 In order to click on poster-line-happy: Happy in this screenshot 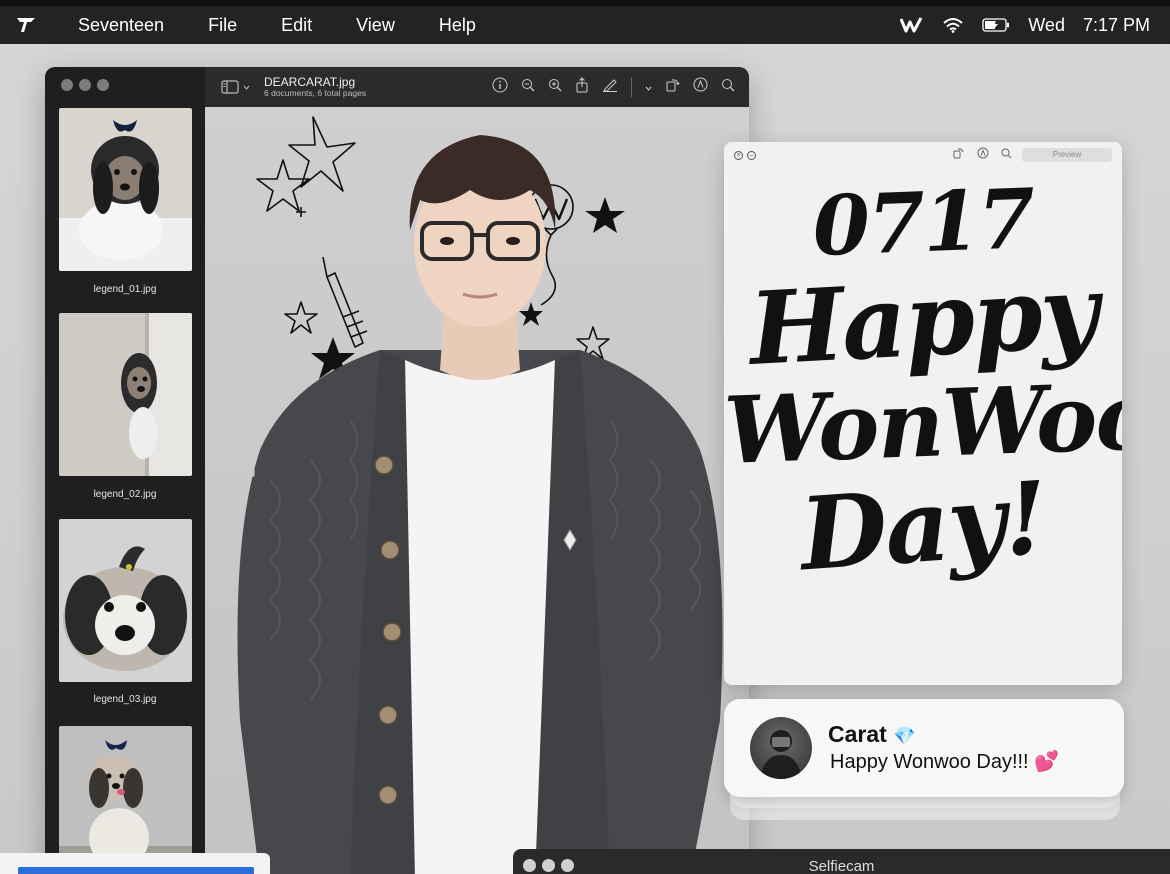, I will do `click(923, 320)`.